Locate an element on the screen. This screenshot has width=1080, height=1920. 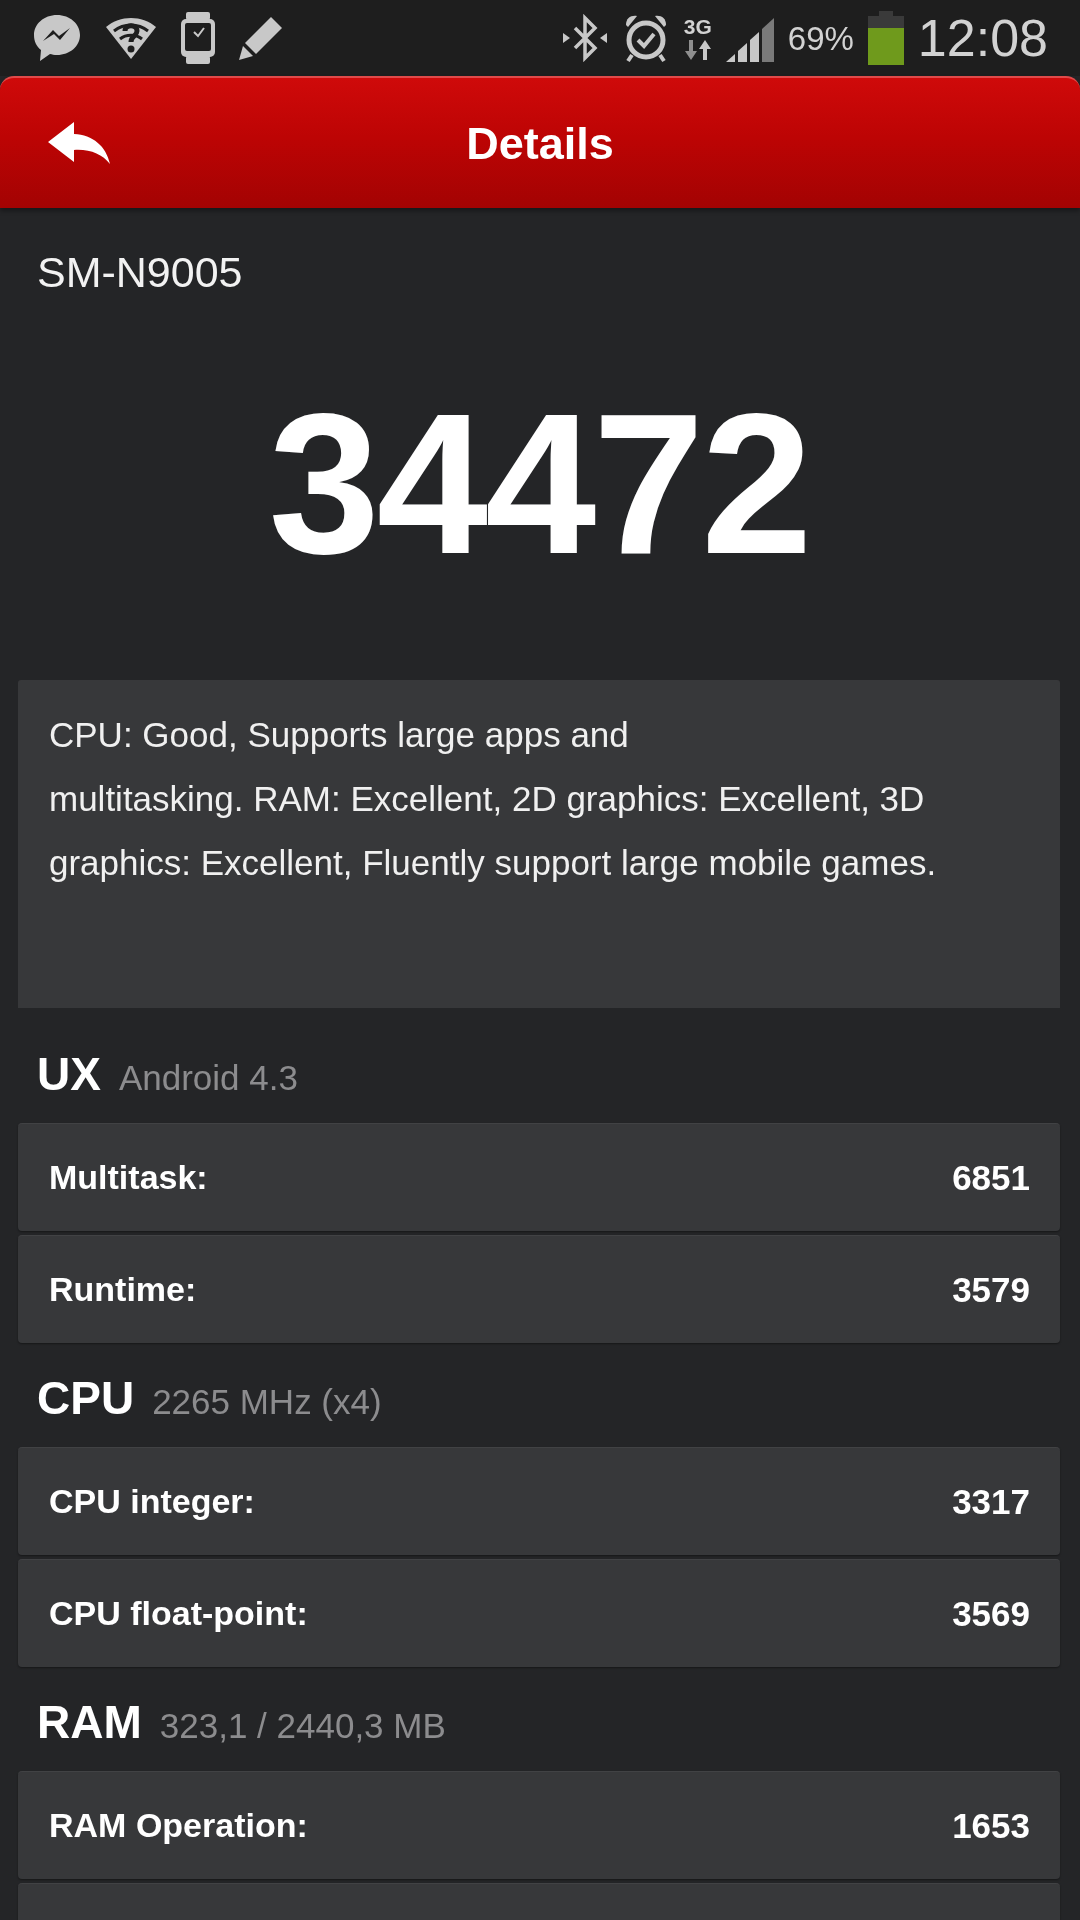
pencil-icon is located at coordinates (261, 38).